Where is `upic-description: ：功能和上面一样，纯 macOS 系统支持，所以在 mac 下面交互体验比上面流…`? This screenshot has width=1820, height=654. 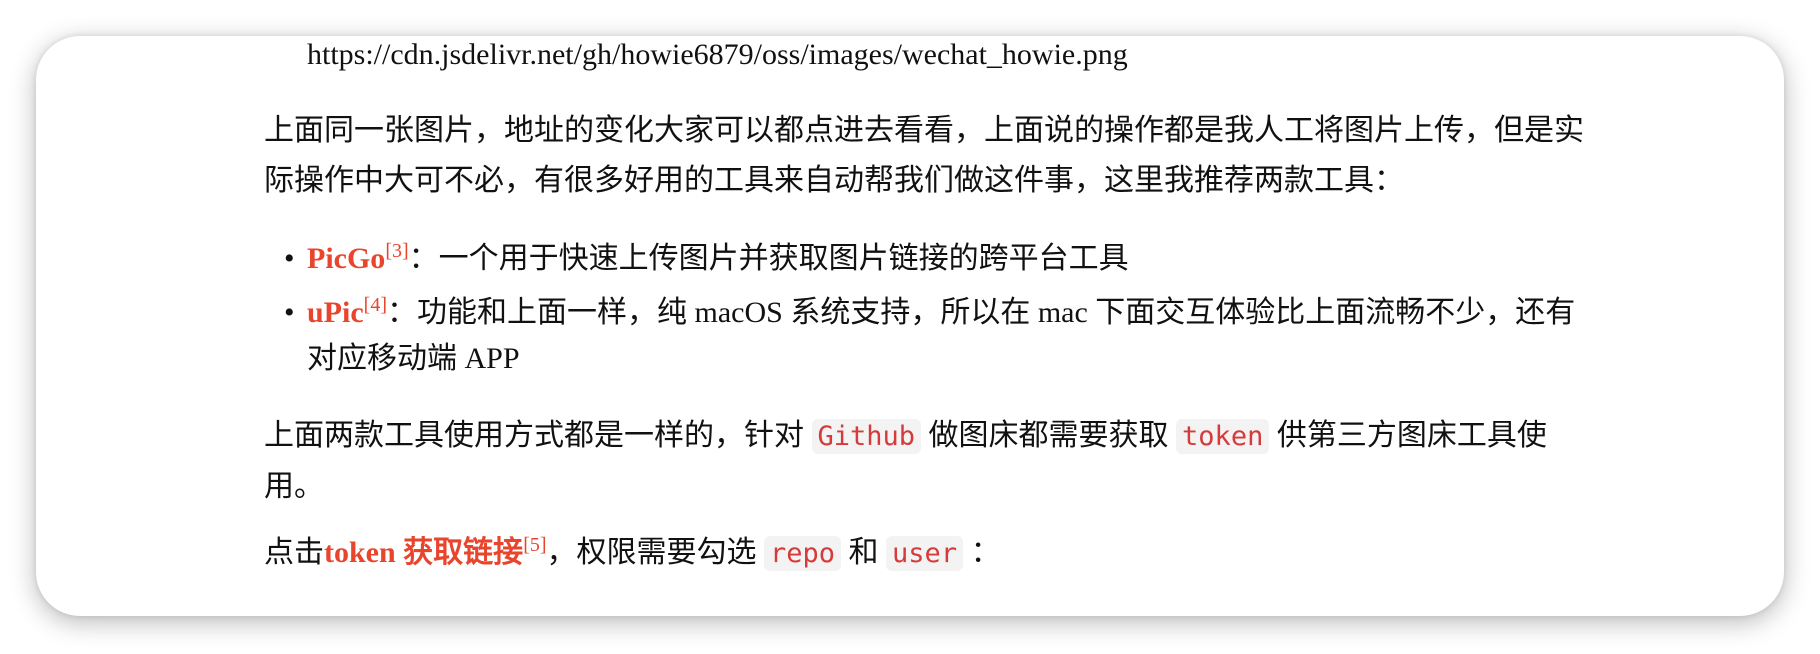 upic-description: ：功能和上面一样，纯 macOS 系统支持，所以在 mac 下面交互体验比上面流… is located at coordinates (941, 335).